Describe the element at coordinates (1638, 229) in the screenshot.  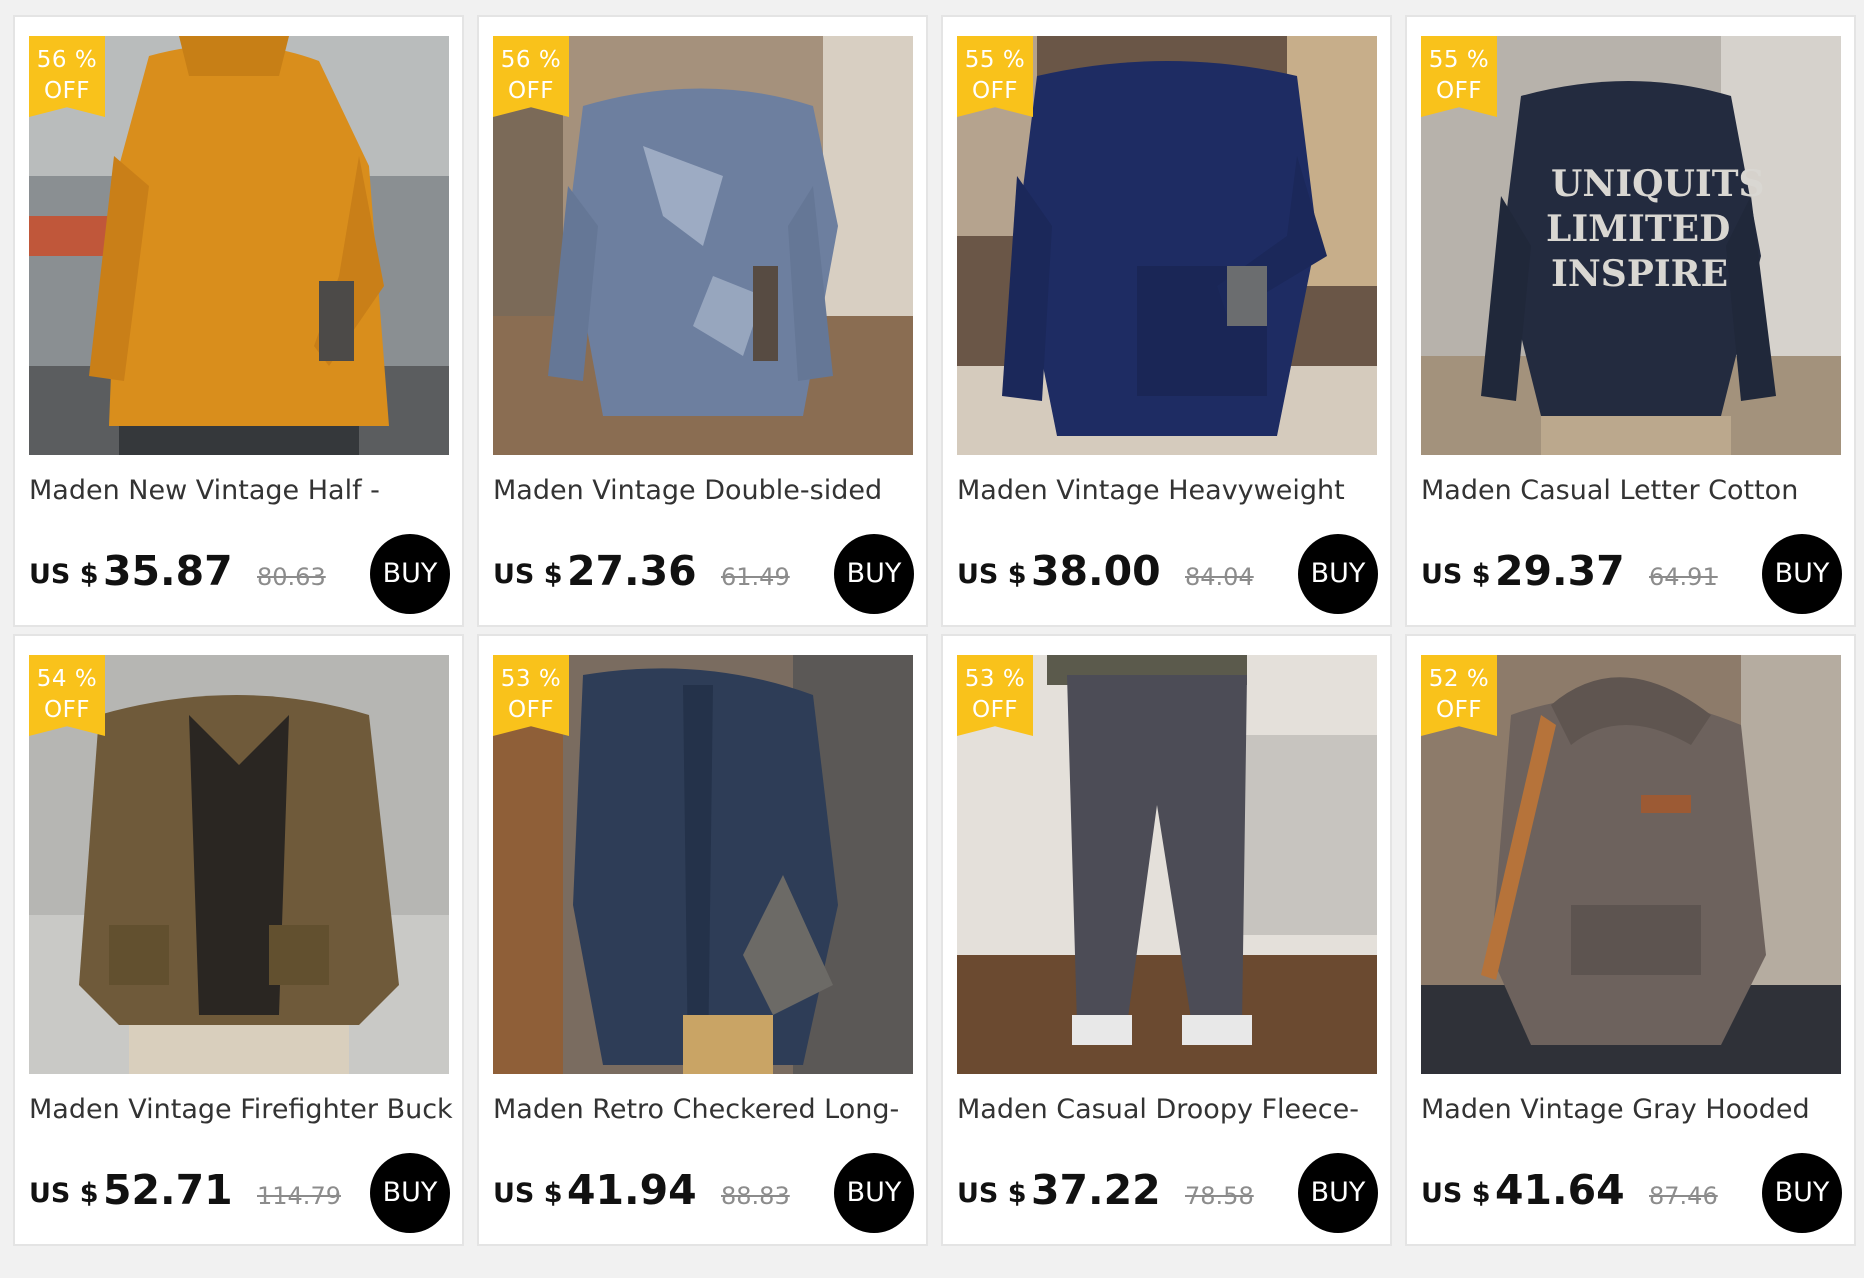
I see `svg-text: LIMITED` at that location.